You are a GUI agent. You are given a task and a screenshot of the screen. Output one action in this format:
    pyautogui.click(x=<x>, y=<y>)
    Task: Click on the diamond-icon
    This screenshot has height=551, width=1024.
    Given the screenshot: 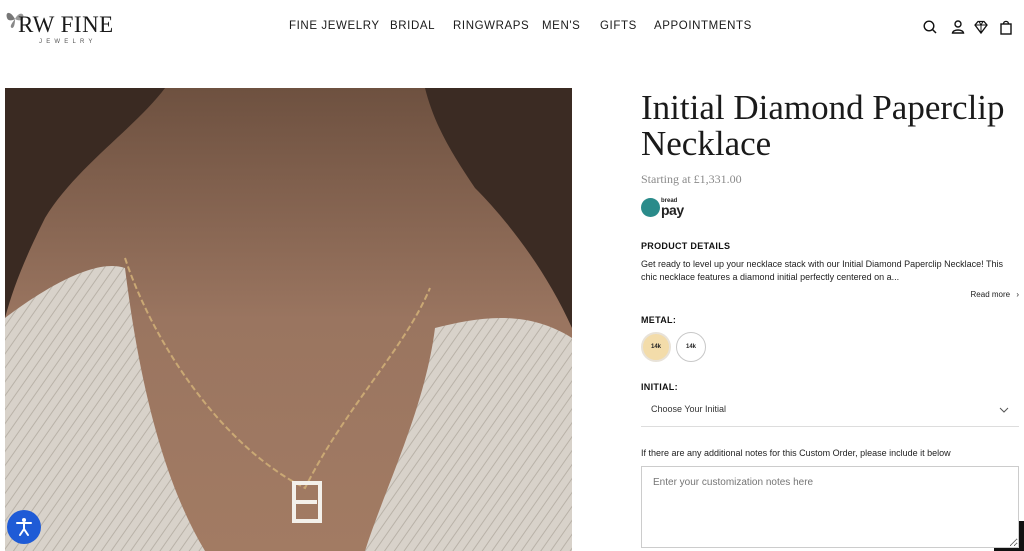 What is the action you would take?
    pyautogui.click(x=982, y=28)
    